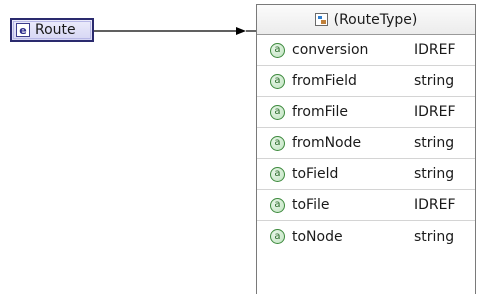 The height and width of the screenshot is (294, 486). Describe the element at coordinates (375, 19) in the screenshot. I see `complex-type-title: (RouteType)` at that location.